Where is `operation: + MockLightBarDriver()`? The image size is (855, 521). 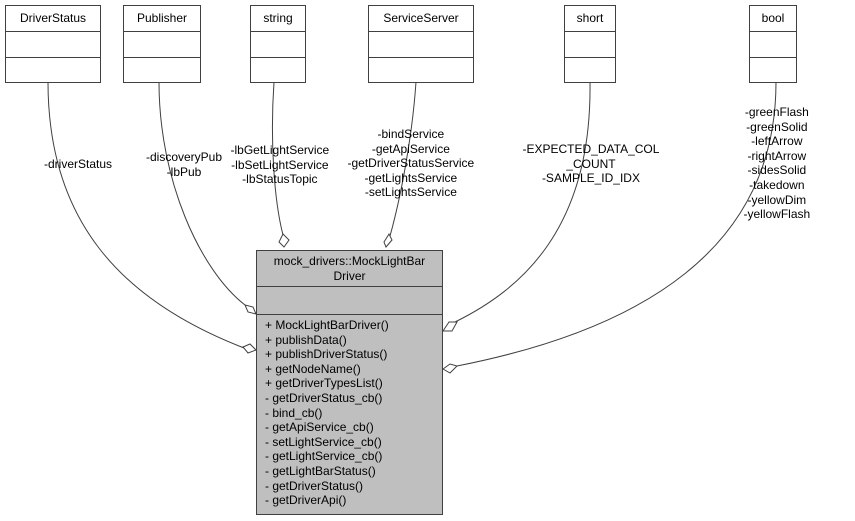
operation: + MockLightBarDriver() is located at coordinates (327, 325).